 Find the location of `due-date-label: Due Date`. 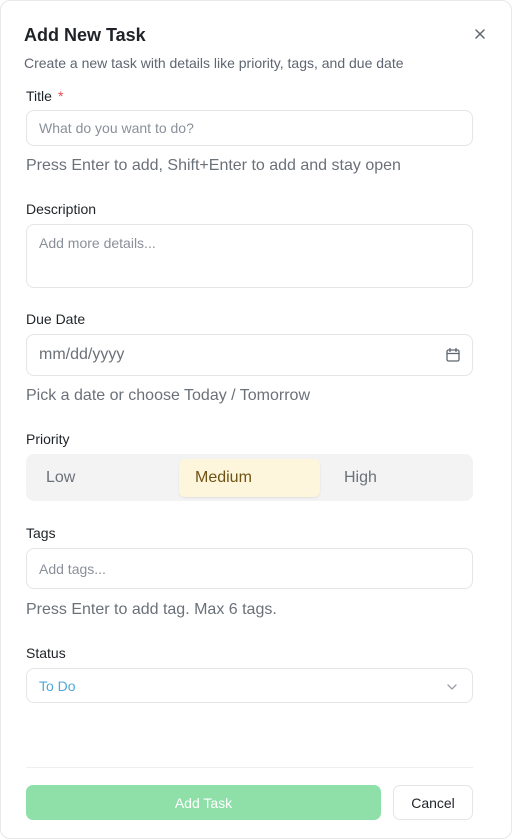

due-date-label: Due Date is located at coordinates (56, 319).